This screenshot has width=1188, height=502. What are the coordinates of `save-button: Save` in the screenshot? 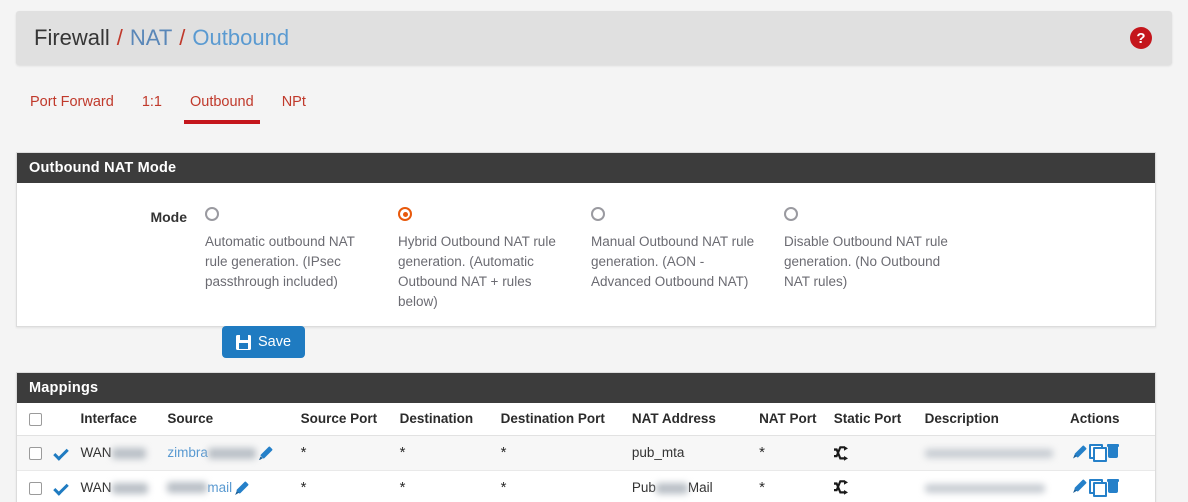 It's located at (264, 342).